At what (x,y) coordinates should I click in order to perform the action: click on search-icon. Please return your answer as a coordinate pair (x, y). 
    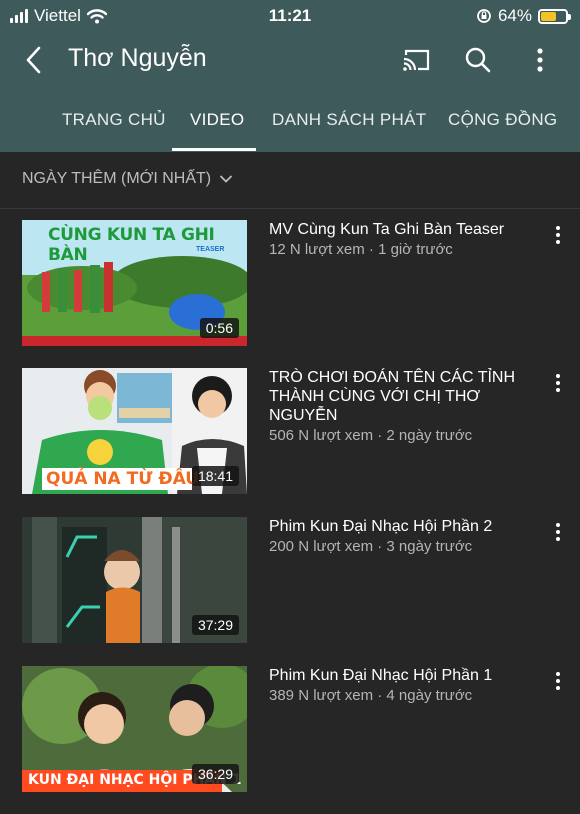
    Looking at the image, I should click on (478, 60).